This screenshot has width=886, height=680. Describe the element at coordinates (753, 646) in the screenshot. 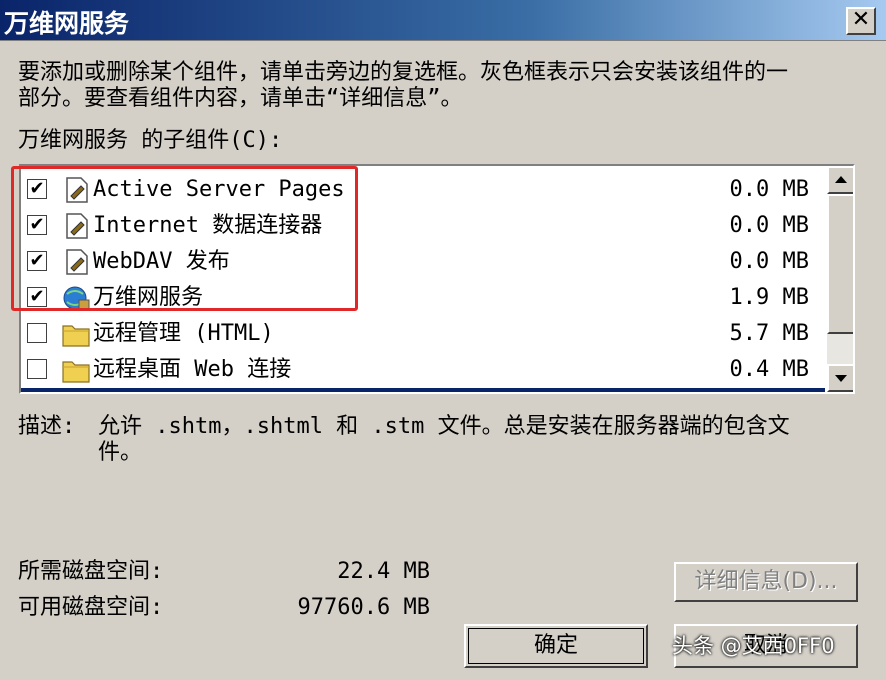

I see `watermark: 头条 @艾西0FF0` at that location.